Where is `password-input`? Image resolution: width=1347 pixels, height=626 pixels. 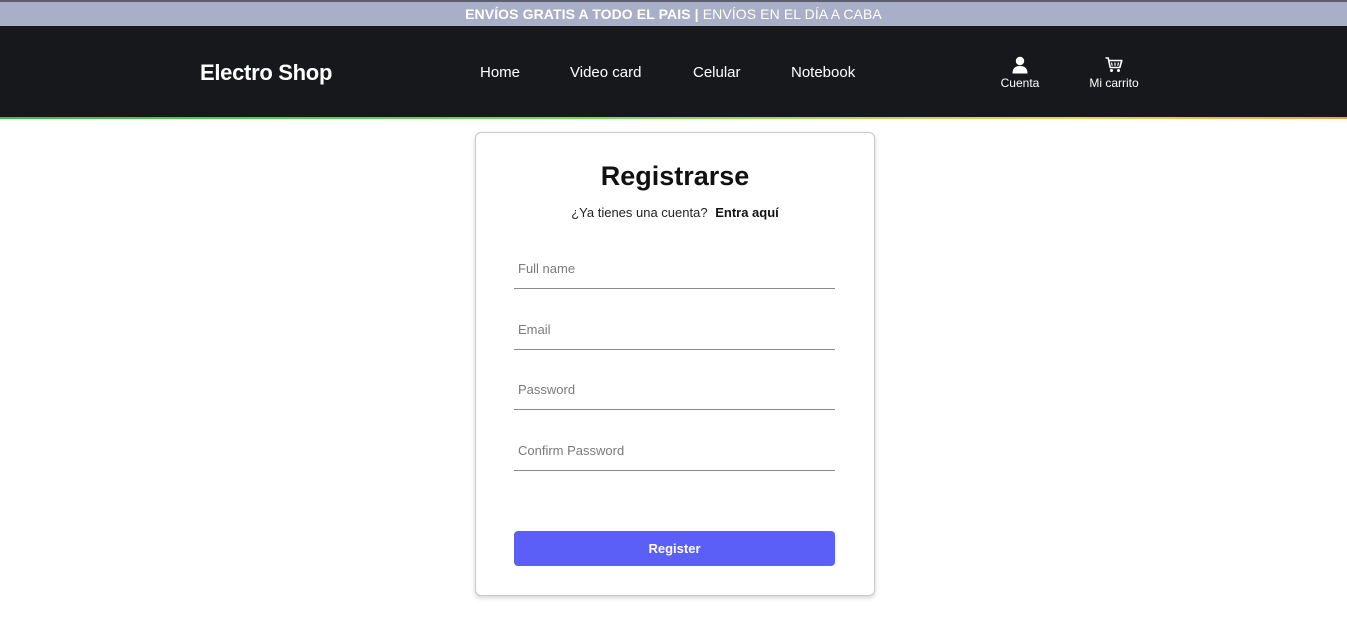
password-input is located at coordinates (674, 390).